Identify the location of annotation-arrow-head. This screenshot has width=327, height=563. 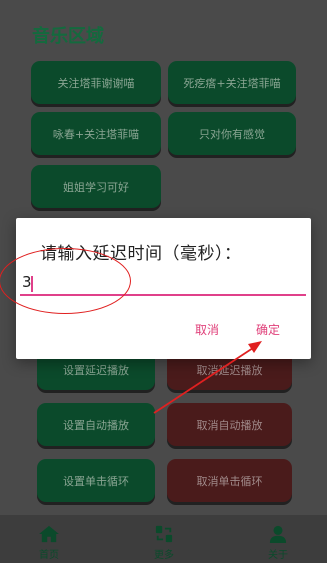
(255, 347).